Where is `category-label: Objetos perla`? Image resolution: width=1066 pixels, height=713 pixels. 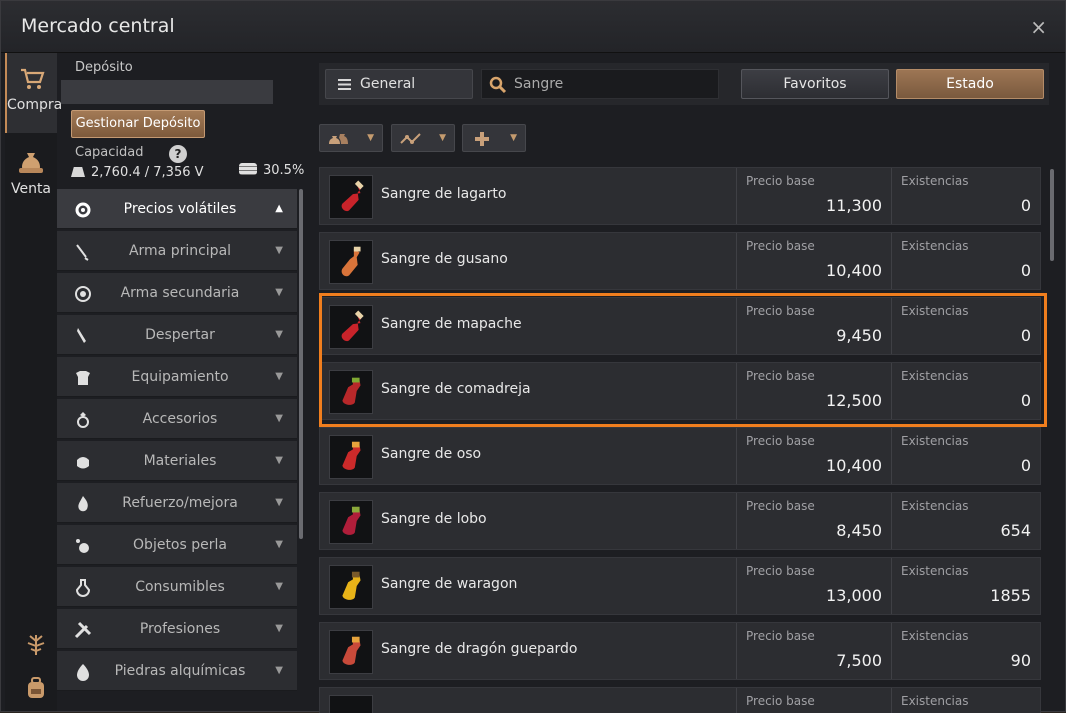 category-label: Objetos perla is located at coordinates (180, 545).